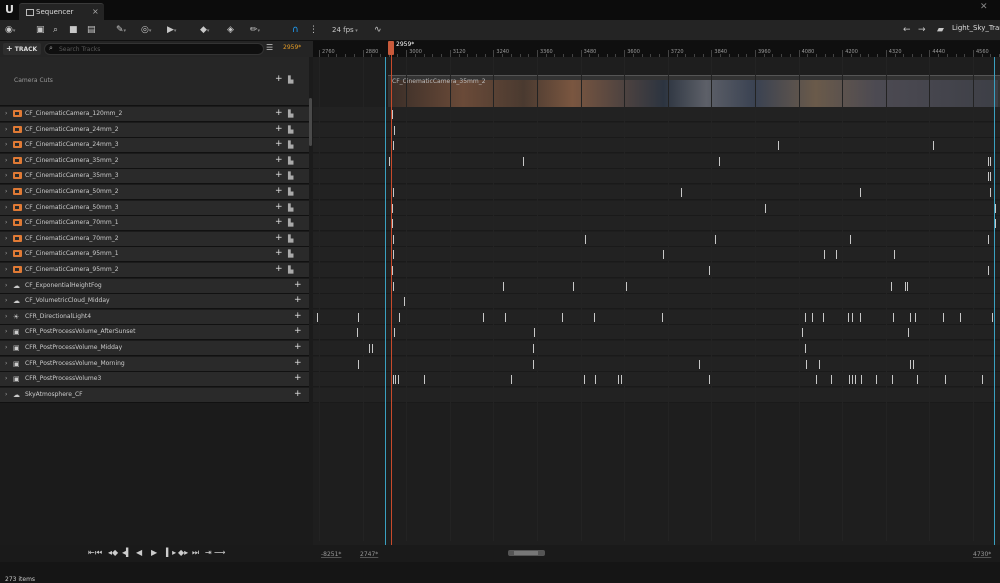 The image size is (1000, 583). Describe the element at coordinates (295, 30) in the screenshot. I see `snap-magnet-icon: ∩` at that location.